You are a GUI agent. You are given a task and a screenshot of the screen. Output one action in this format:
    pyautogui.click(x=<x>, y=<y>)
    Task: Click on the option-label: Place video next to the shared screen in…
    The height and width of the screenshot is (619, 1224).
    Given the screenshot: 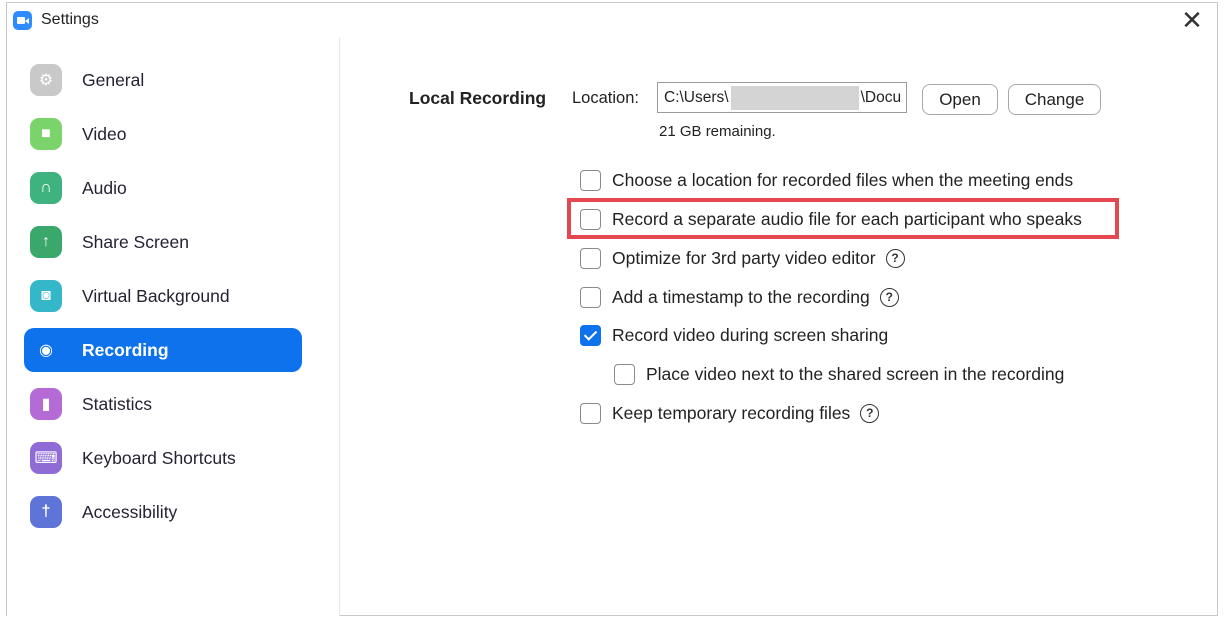 What is the action you would take?
    pyautogui.click(x=855, y=373)
    